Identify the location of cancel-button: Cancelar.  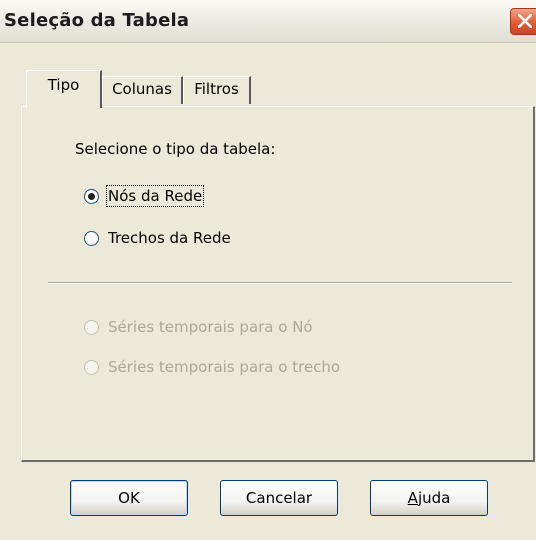
(279, 498).